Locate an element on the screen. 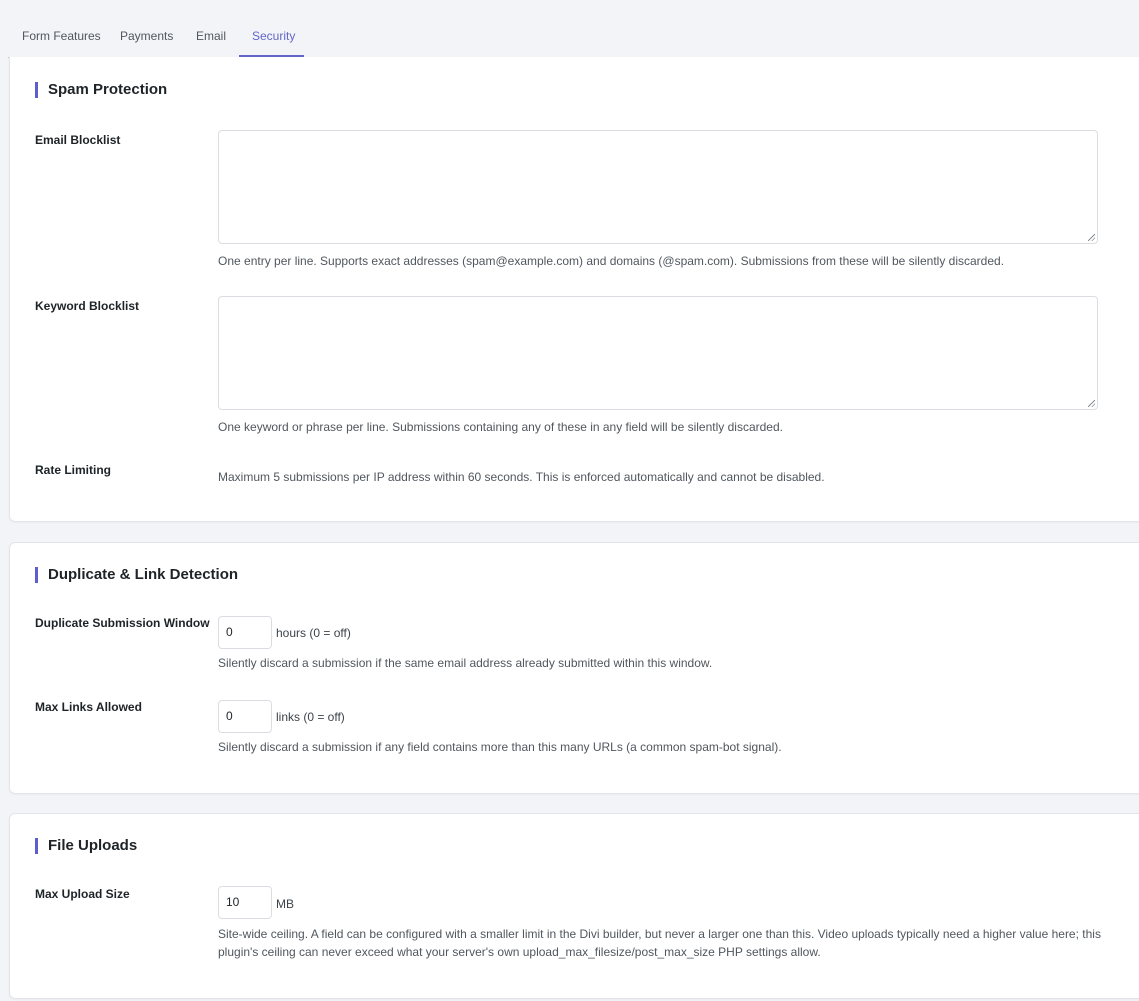  keyword-blocklist-label: Keyword Blocklist is located at coordinates (87, 306).